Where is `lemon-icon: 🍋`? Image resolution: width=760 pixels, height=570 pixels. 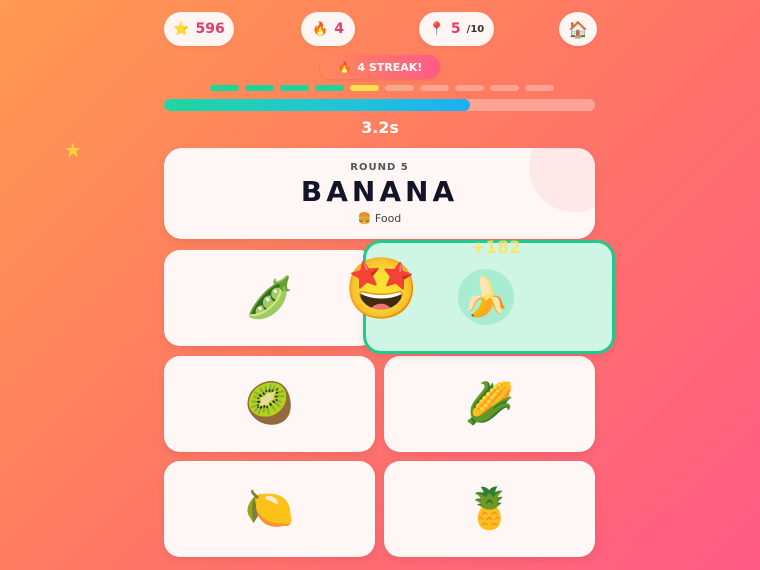 lemon-icon: 🍋 is located at coordinates (269, 509).